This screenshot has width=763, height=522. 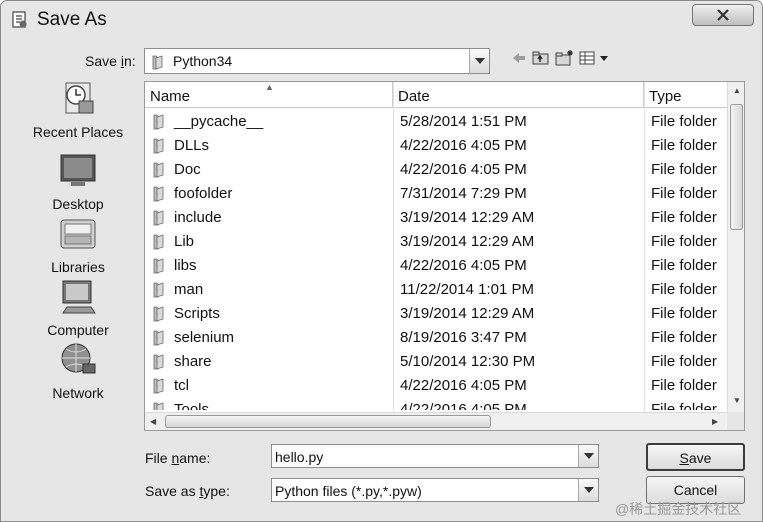 What do you see at coordinates (436, 122) in the screenshot?
I see `table-row: __pycache__ 5/28/2014 1:51 PM File folder` at bounding box center [436, 122].